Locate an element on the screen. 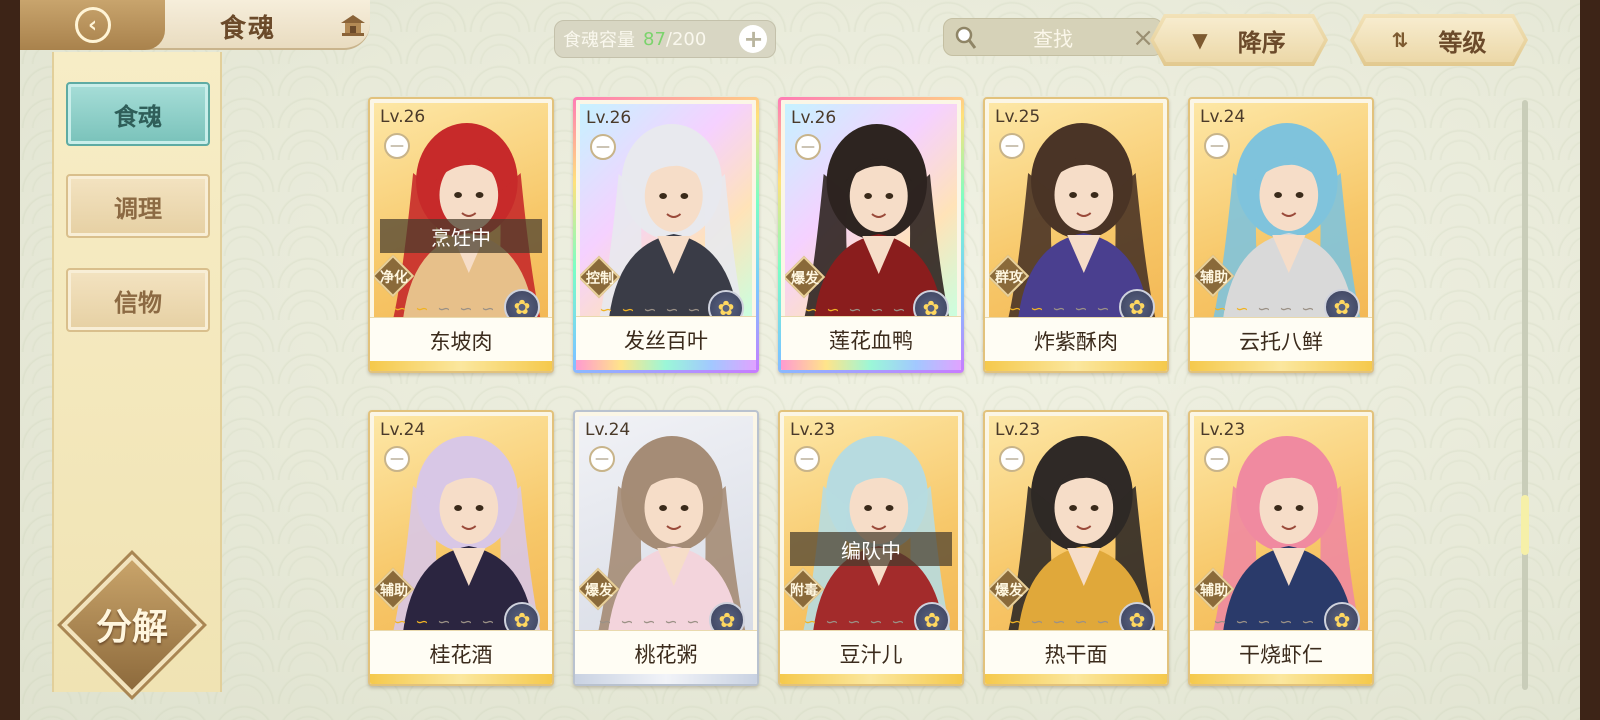 This screenshot has width=1600, height=720. character-art: Lv.26 — 烹饪中 净化 ∽∽∽∽∽∽ ✿ is located at coordinates (461, 210).